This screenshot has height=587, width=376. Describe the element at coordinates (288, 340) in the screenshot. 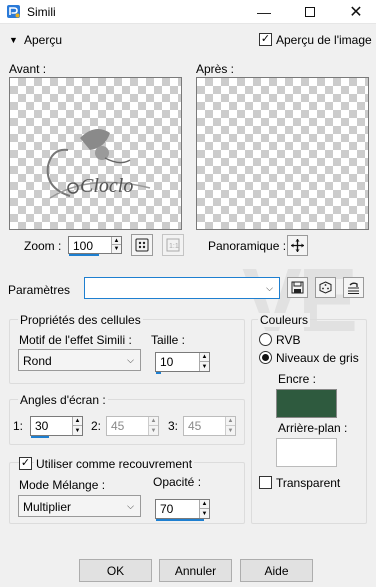

I see `rvb-label: RVB` at that location.